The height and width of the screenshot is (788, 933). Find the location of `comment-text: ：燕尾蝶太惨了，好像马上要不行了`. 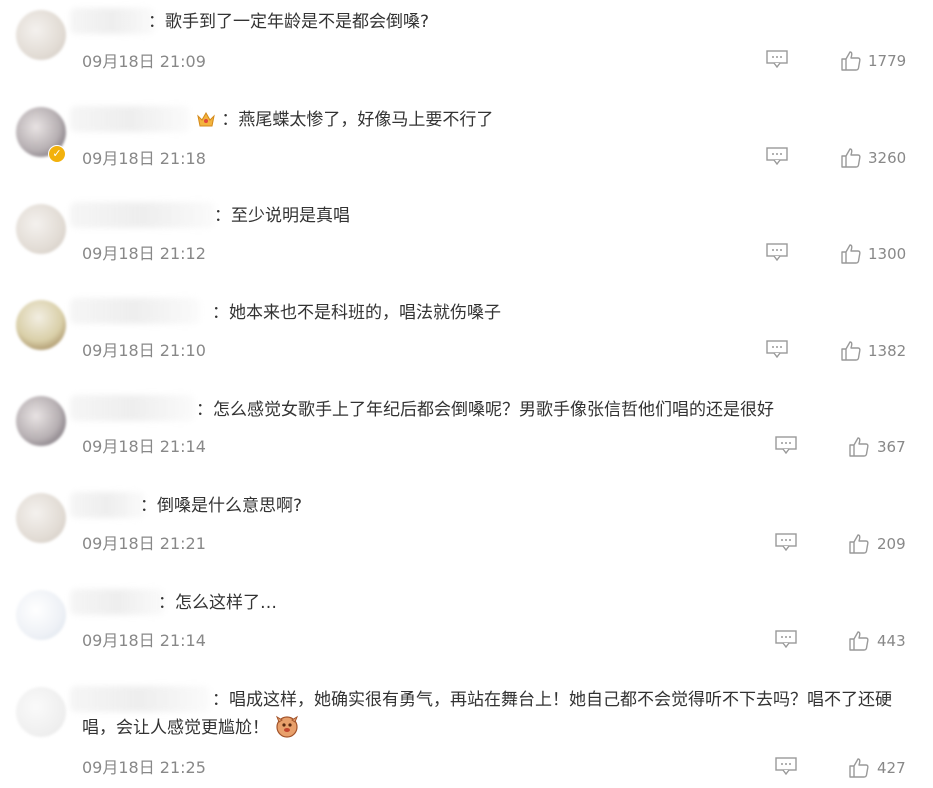

comment-text: ：燕尾蝶太惨了，好像马上要不行了 is located at coordinates (344, 120).